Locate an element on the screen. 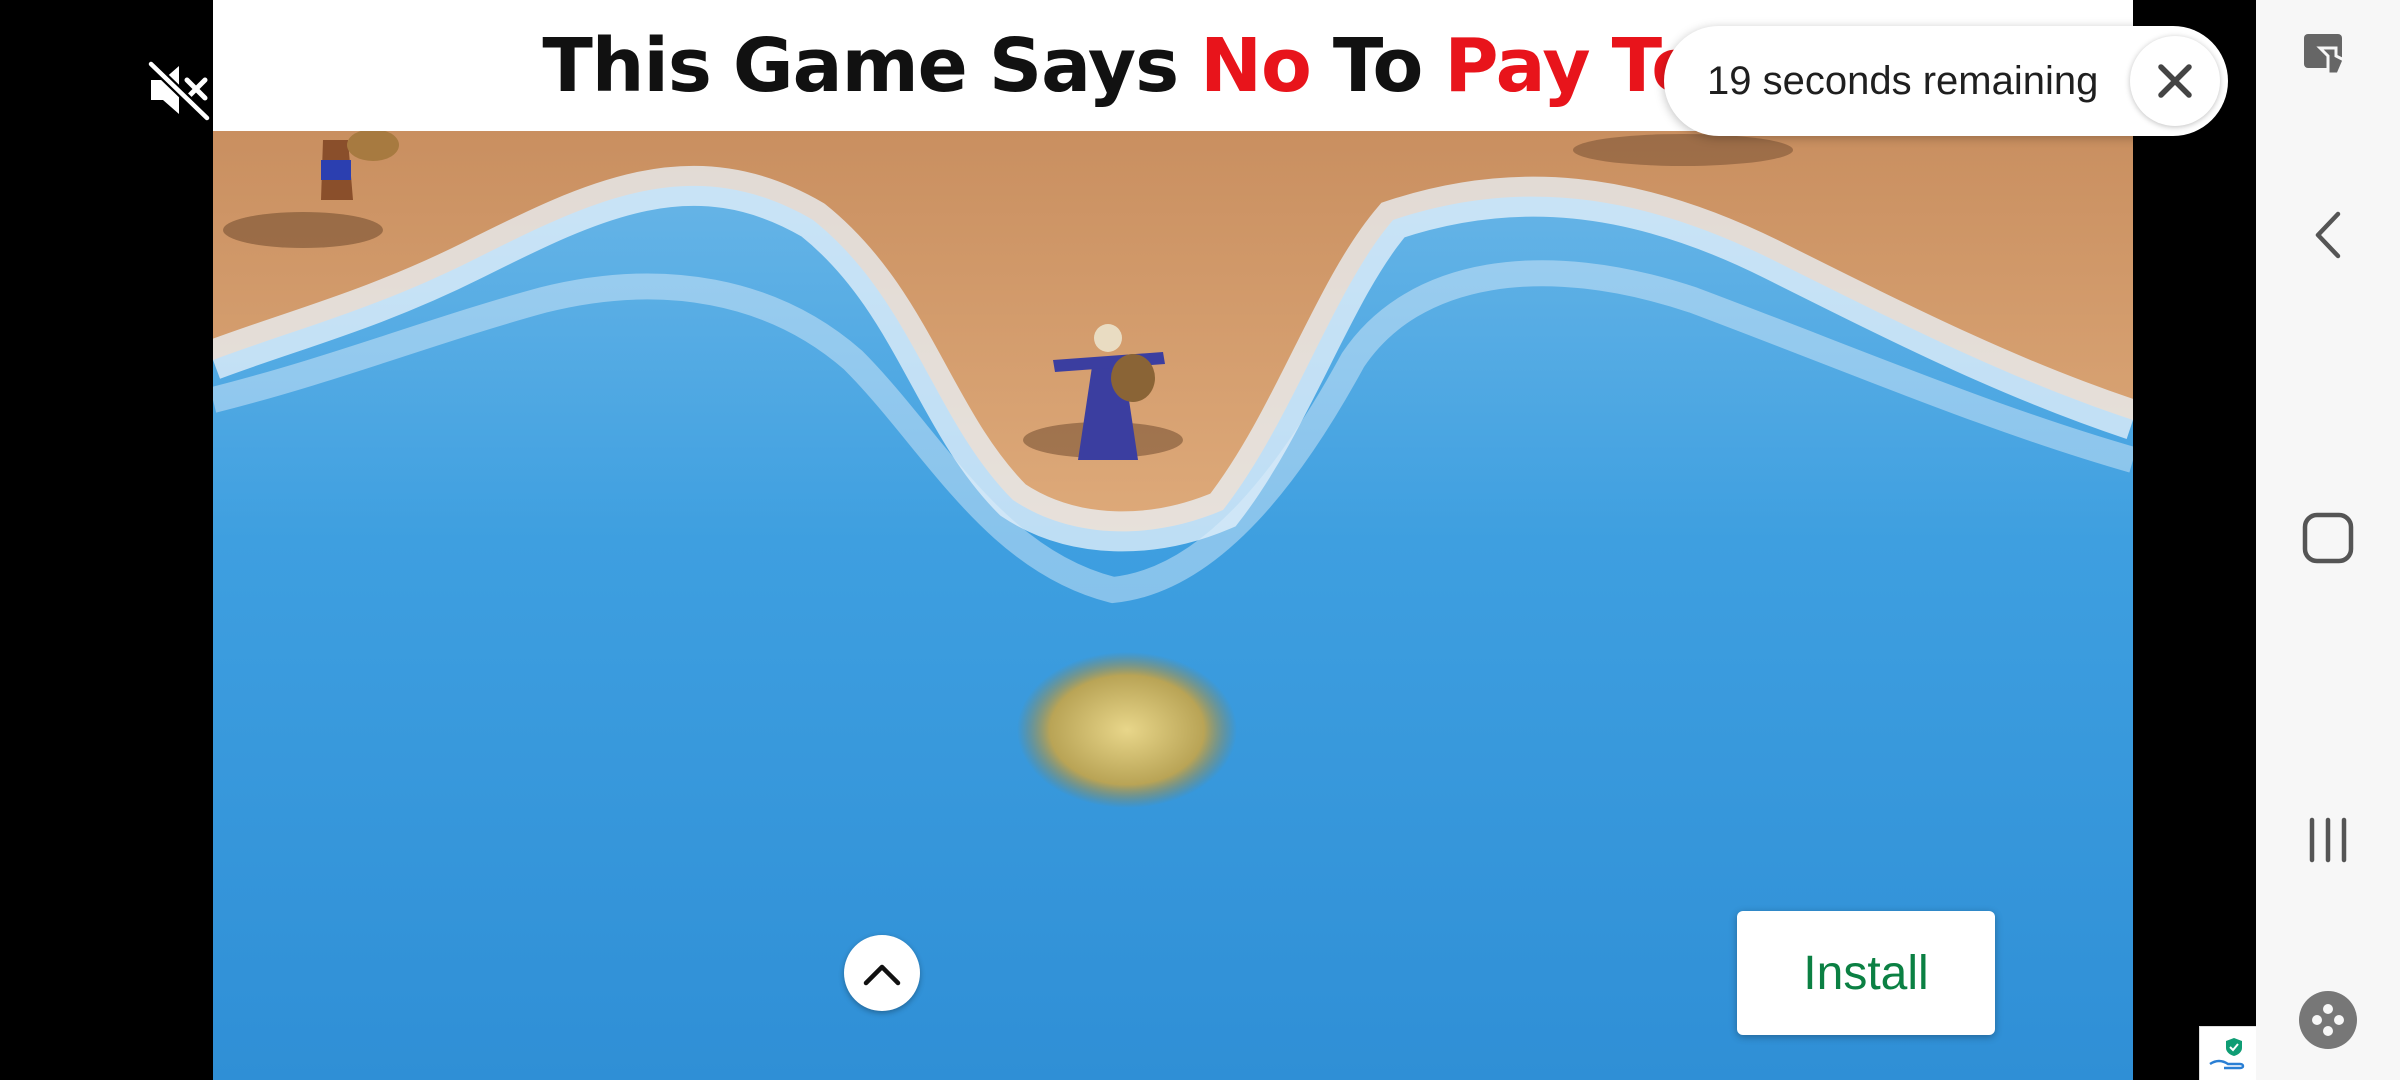 The image size is (2400, 1080). game-tools-icon is located at coordinates (2328, 1020).